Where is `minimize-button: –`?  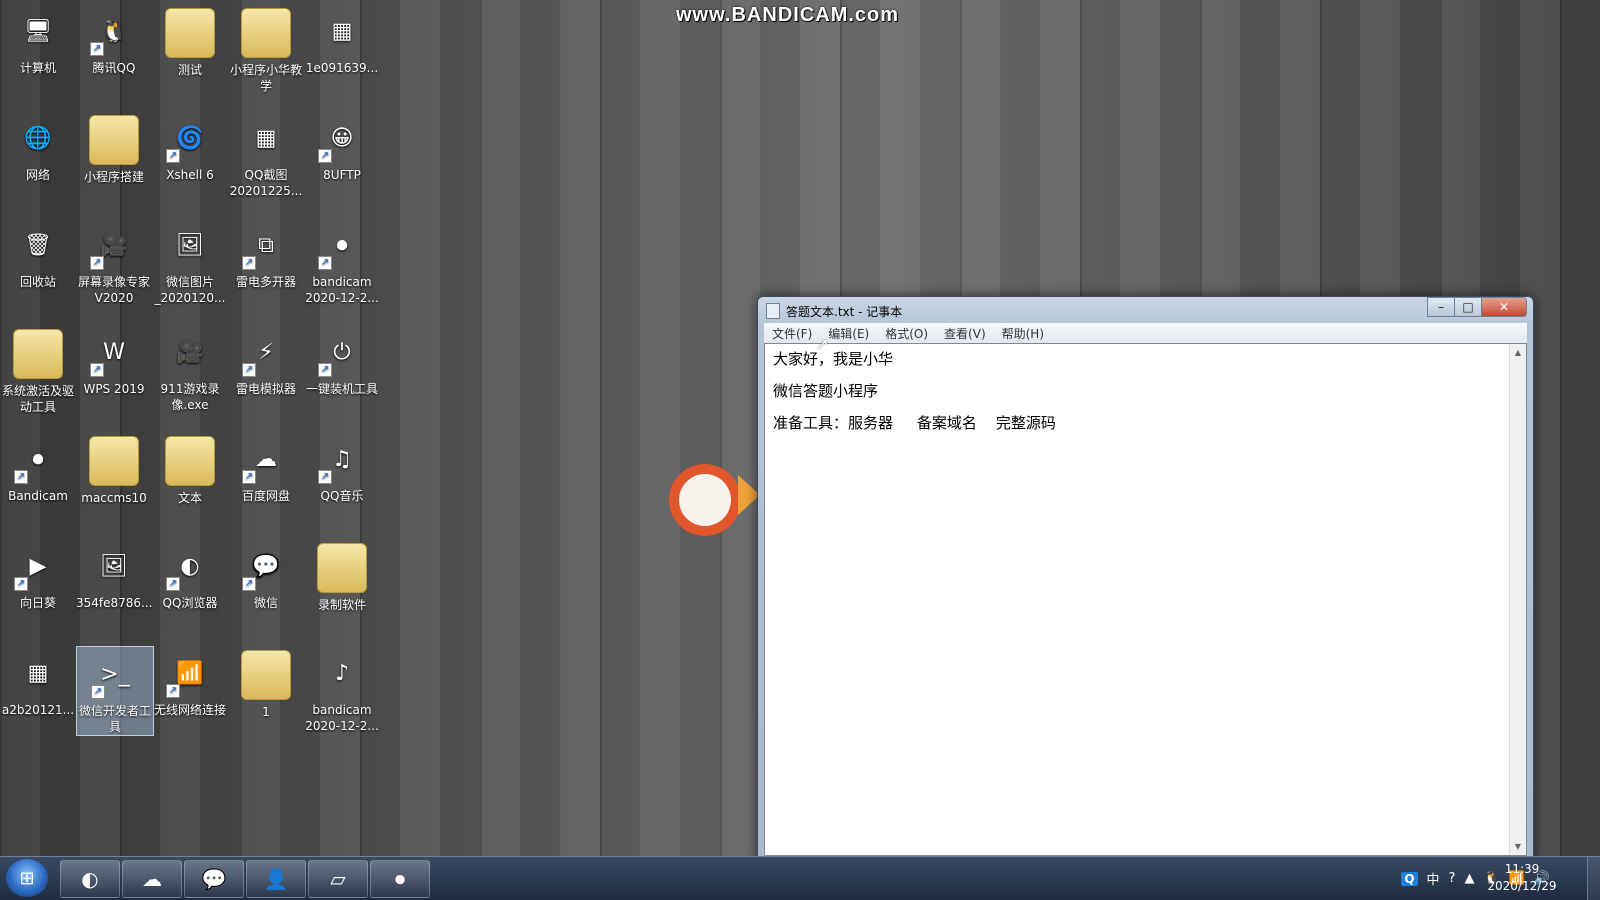 minimize-button: – is located at coordinates (1441, 307).